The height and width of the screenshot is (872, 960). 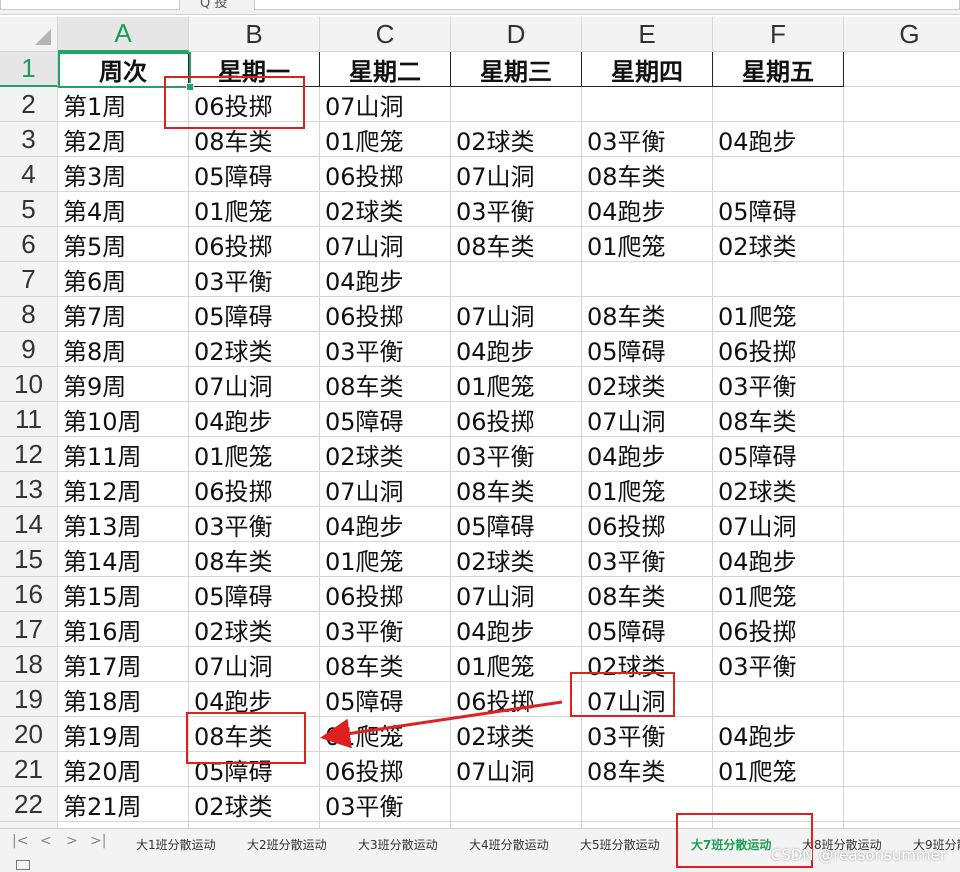 I want to click on table-cell: 第12周, so click(x=123, y=489).